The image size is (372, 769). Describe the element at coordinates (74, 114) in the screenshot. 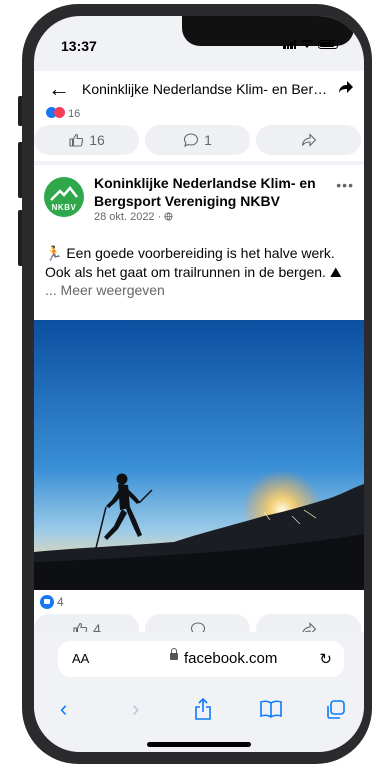

I see `reaction-count: 16` at that location.